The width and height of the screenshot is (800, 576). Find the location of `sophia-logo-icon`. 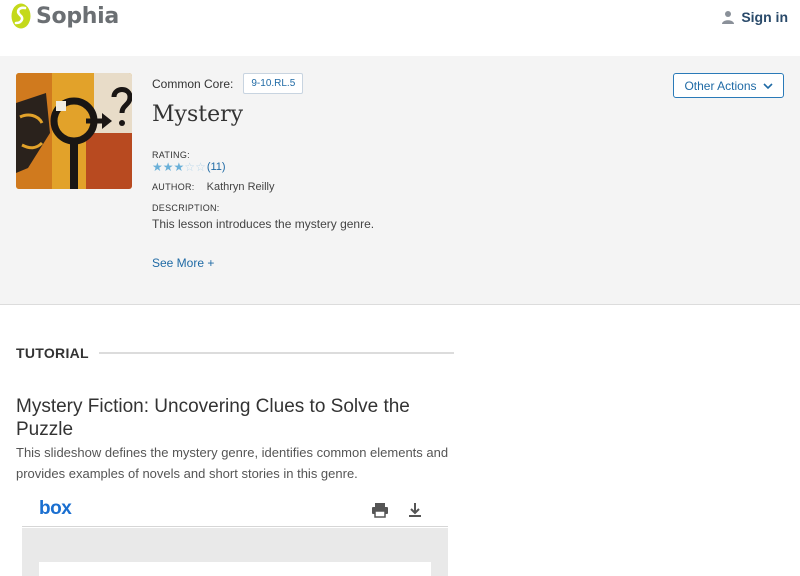

sophia-logo-icon is located at coordinates (21, 16).